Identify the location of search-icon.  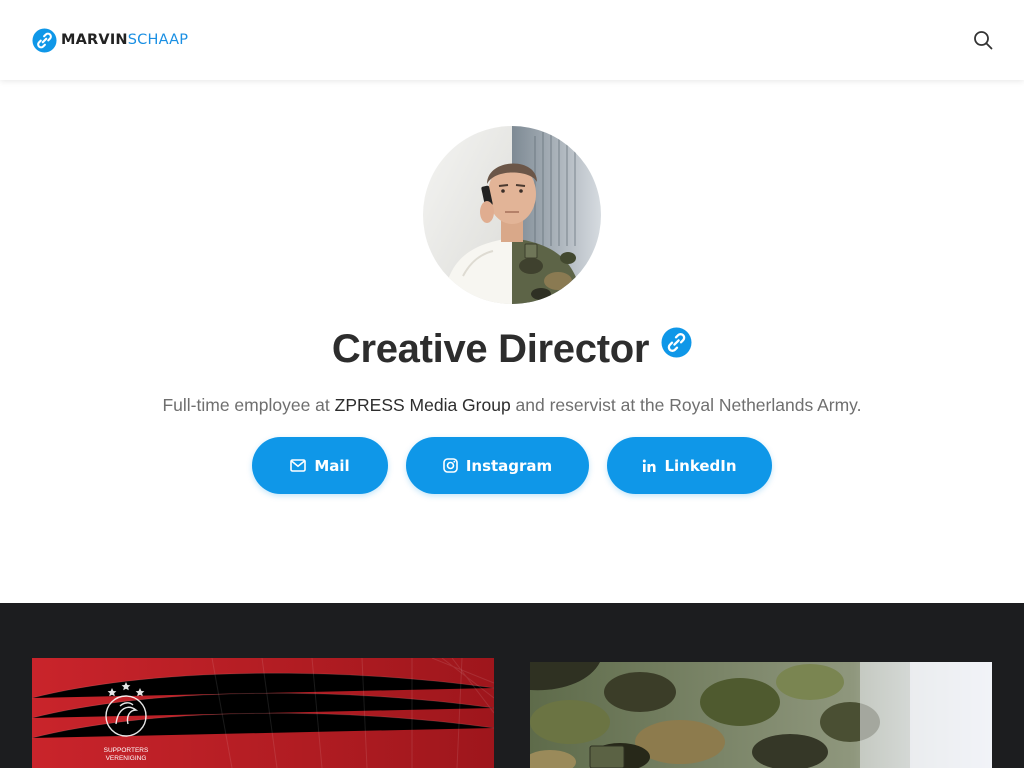
(983, 40).